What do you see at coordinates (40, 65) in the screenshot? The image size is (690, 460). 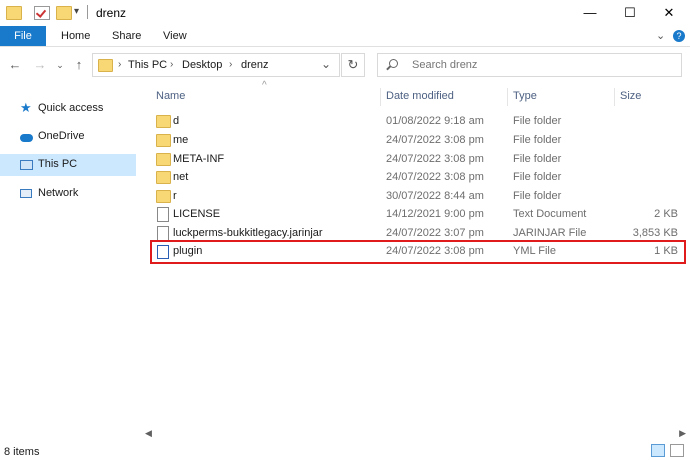 I see `forward-arrow-icon: →` at bounding box center [40, 65].